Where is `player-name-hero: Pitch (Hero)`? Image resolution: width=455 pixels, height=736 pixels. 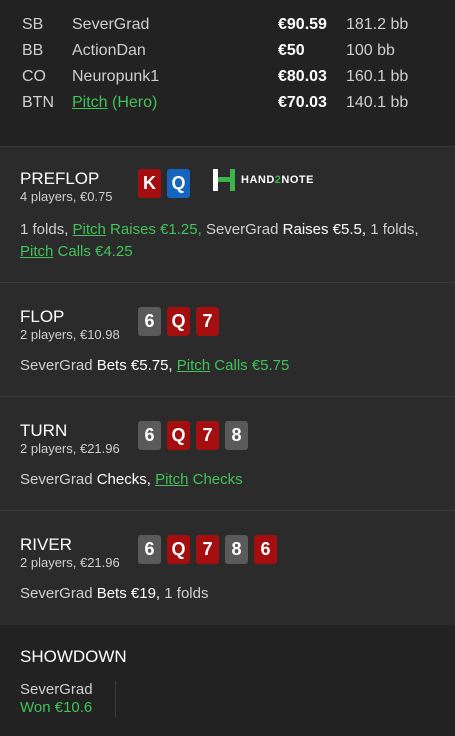 player-name-hero: Pitch (Hero) is located at coordinates (164, 103).